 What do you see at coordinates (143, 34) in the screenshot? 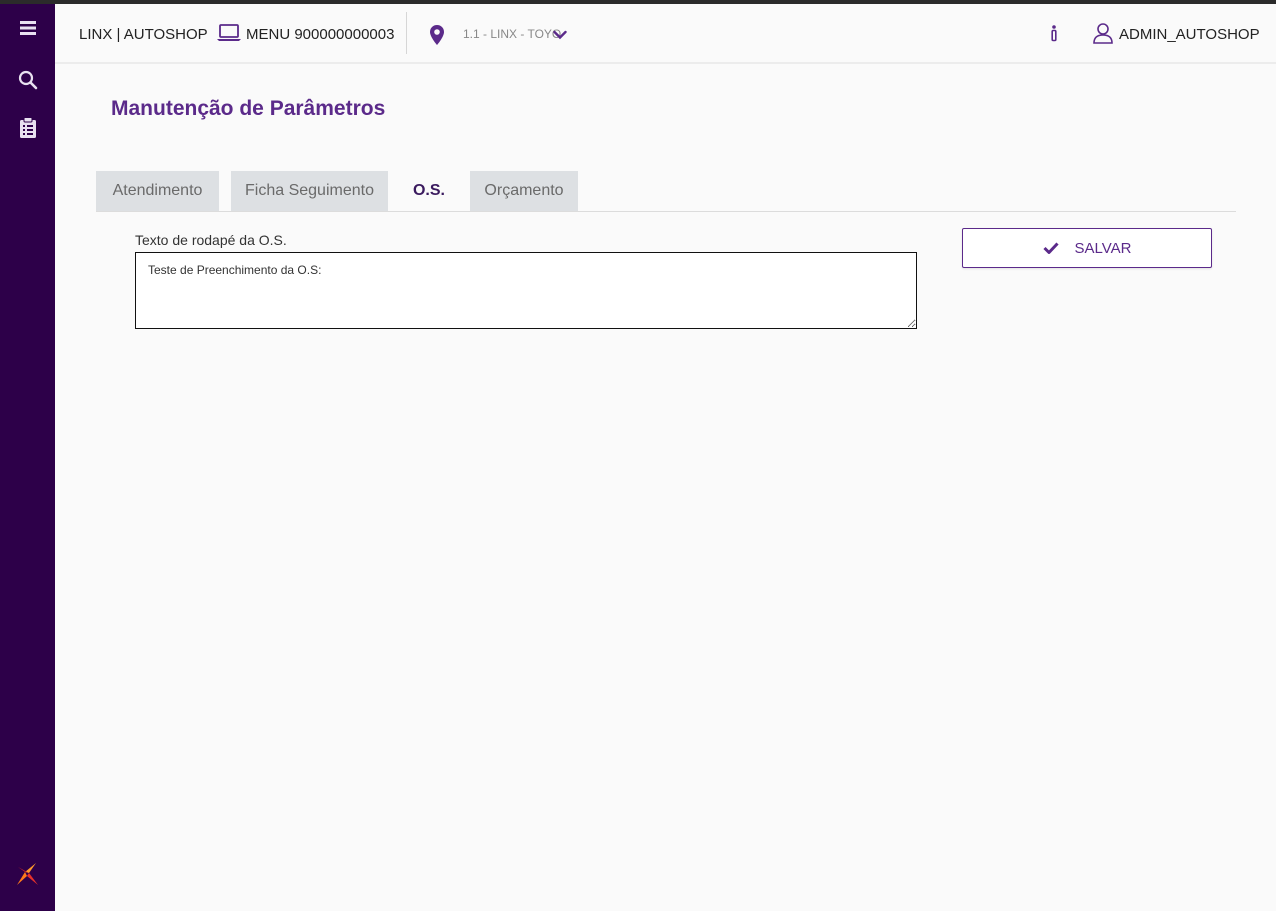
I see `brand-label: LINX | AUTOSHOP` at bounding box center [143, 34].